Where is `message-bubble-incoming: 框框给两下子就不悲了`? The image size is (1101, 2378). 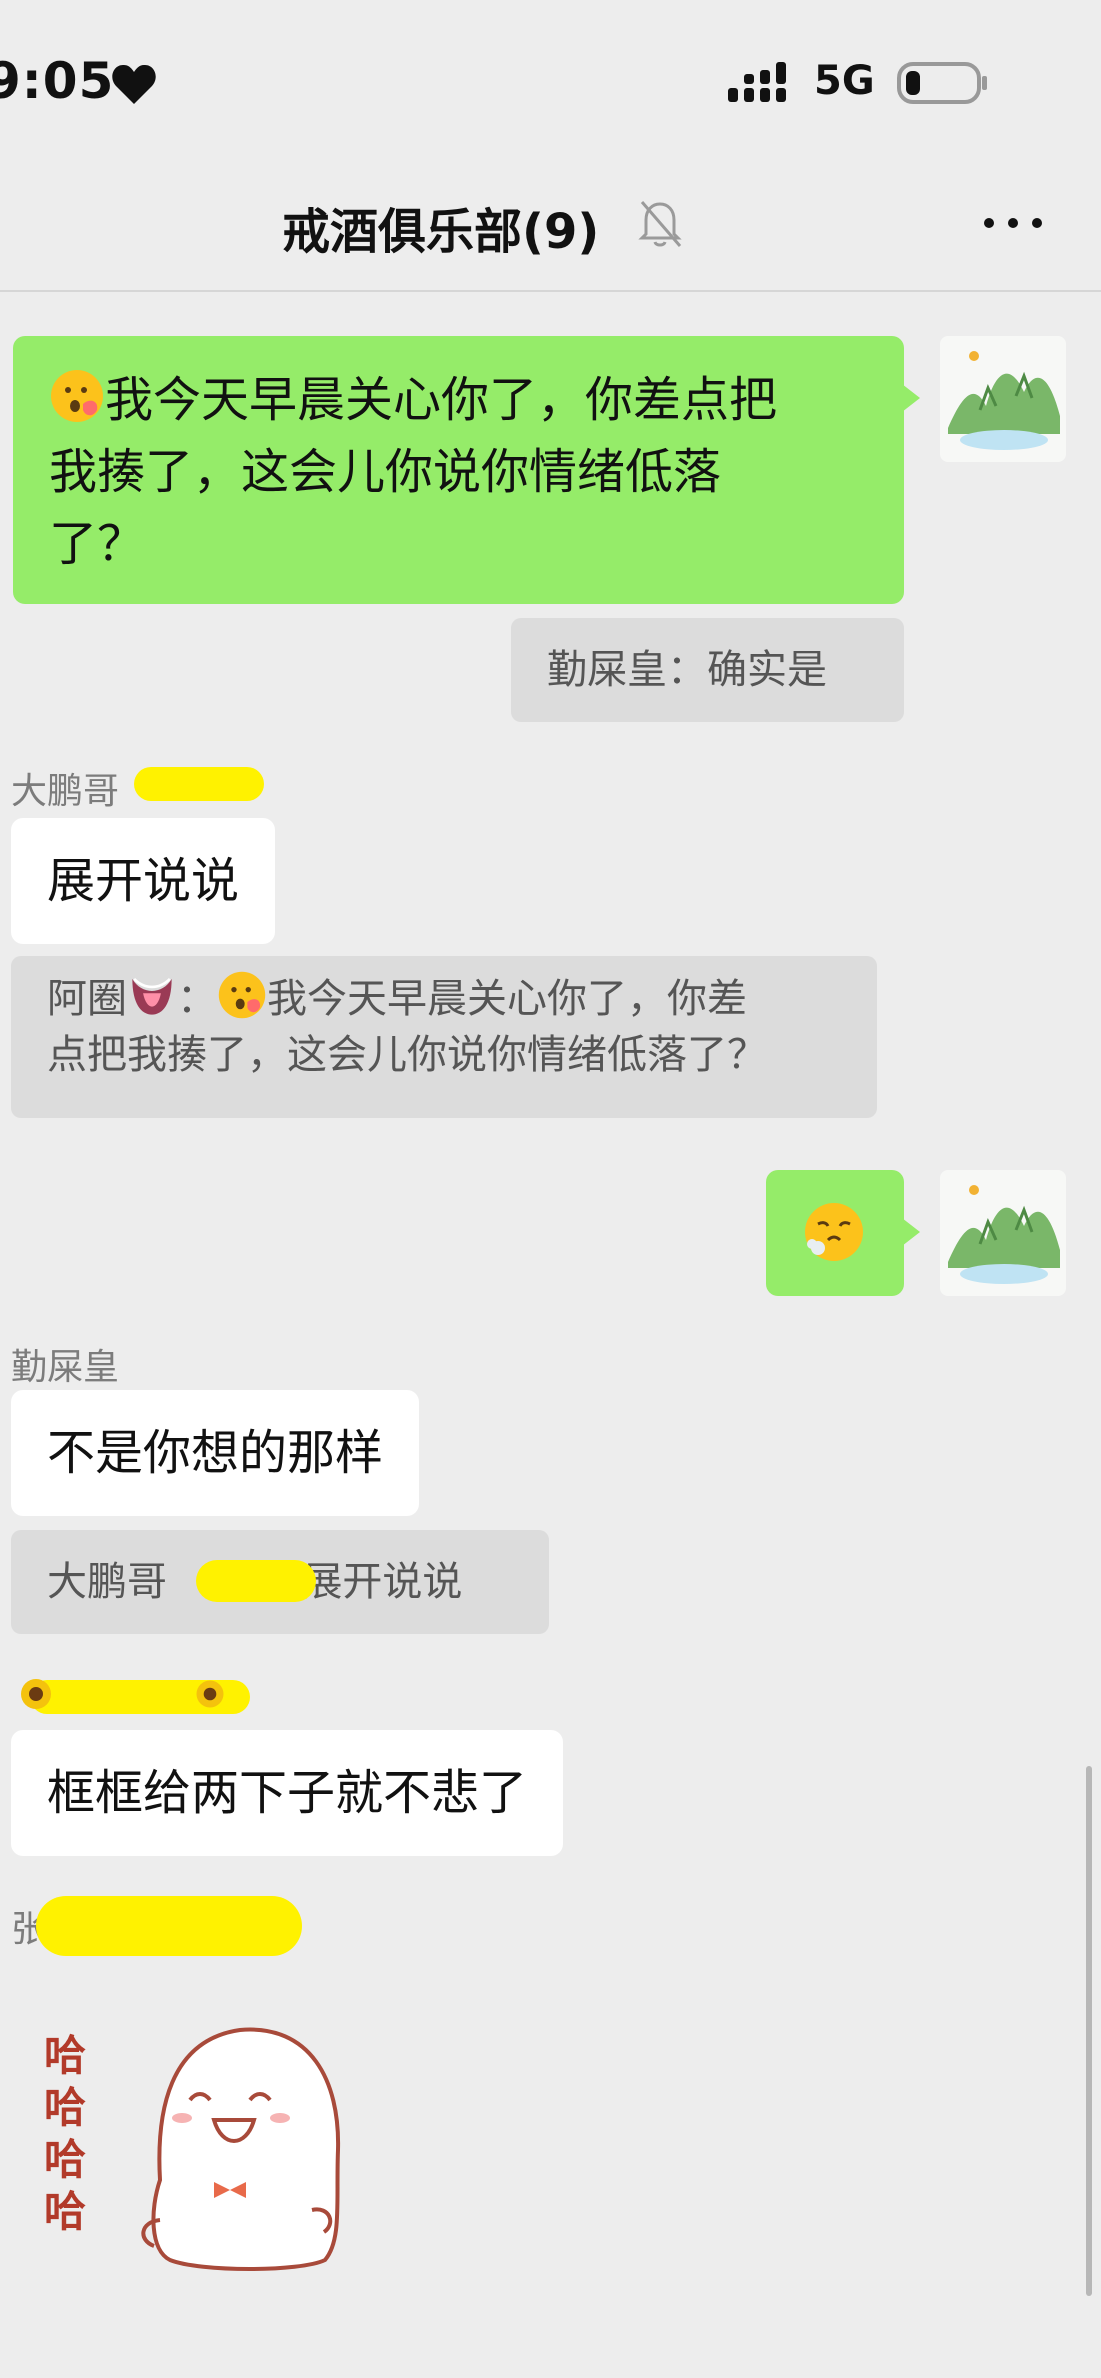 message-bubble-incoming: 框框给两下子就不悲了 is located at coordinates (287, 1793).